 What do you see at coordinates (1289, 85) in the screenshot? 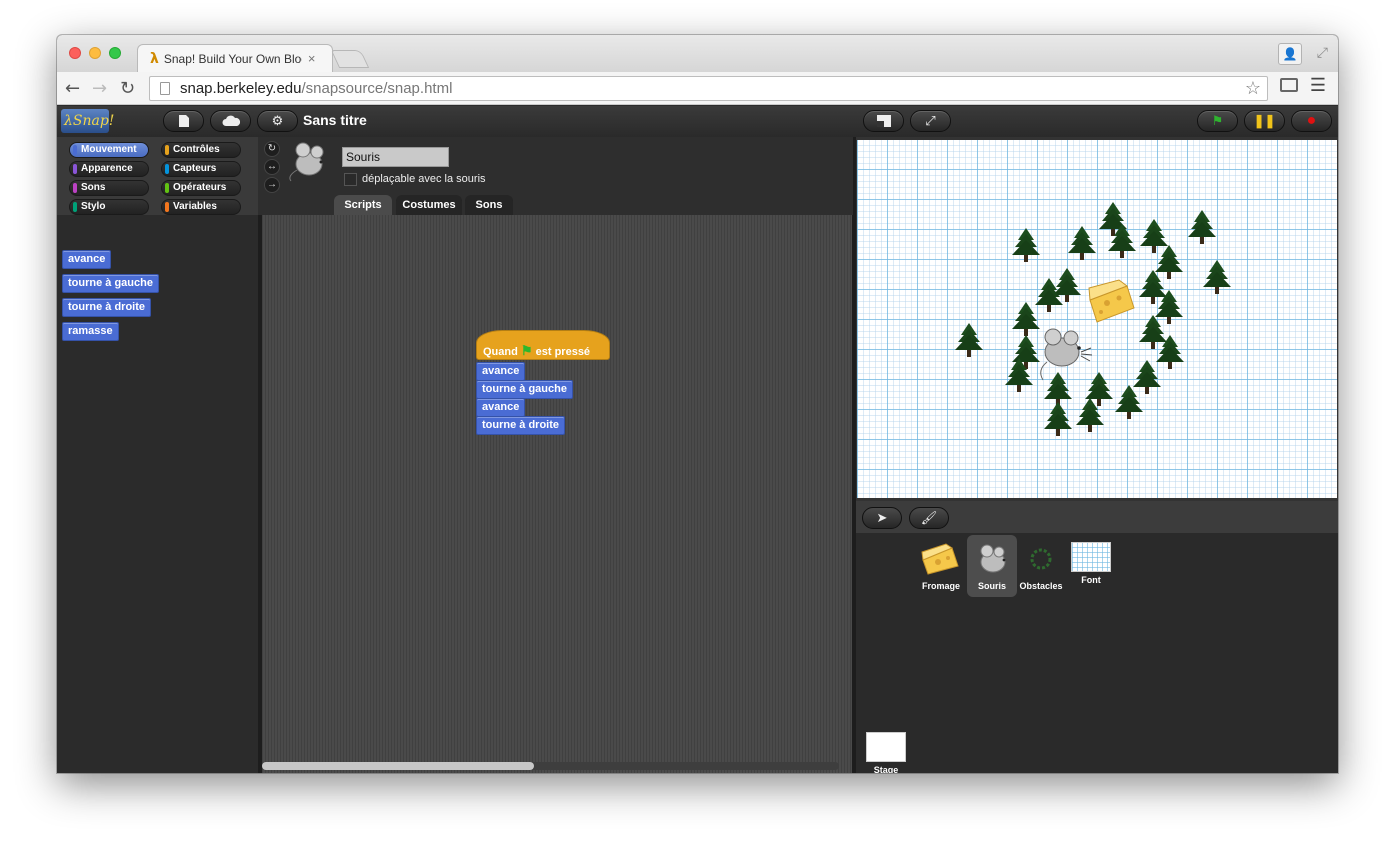
I see `cast-icon` at bounding box center [1289, 85].